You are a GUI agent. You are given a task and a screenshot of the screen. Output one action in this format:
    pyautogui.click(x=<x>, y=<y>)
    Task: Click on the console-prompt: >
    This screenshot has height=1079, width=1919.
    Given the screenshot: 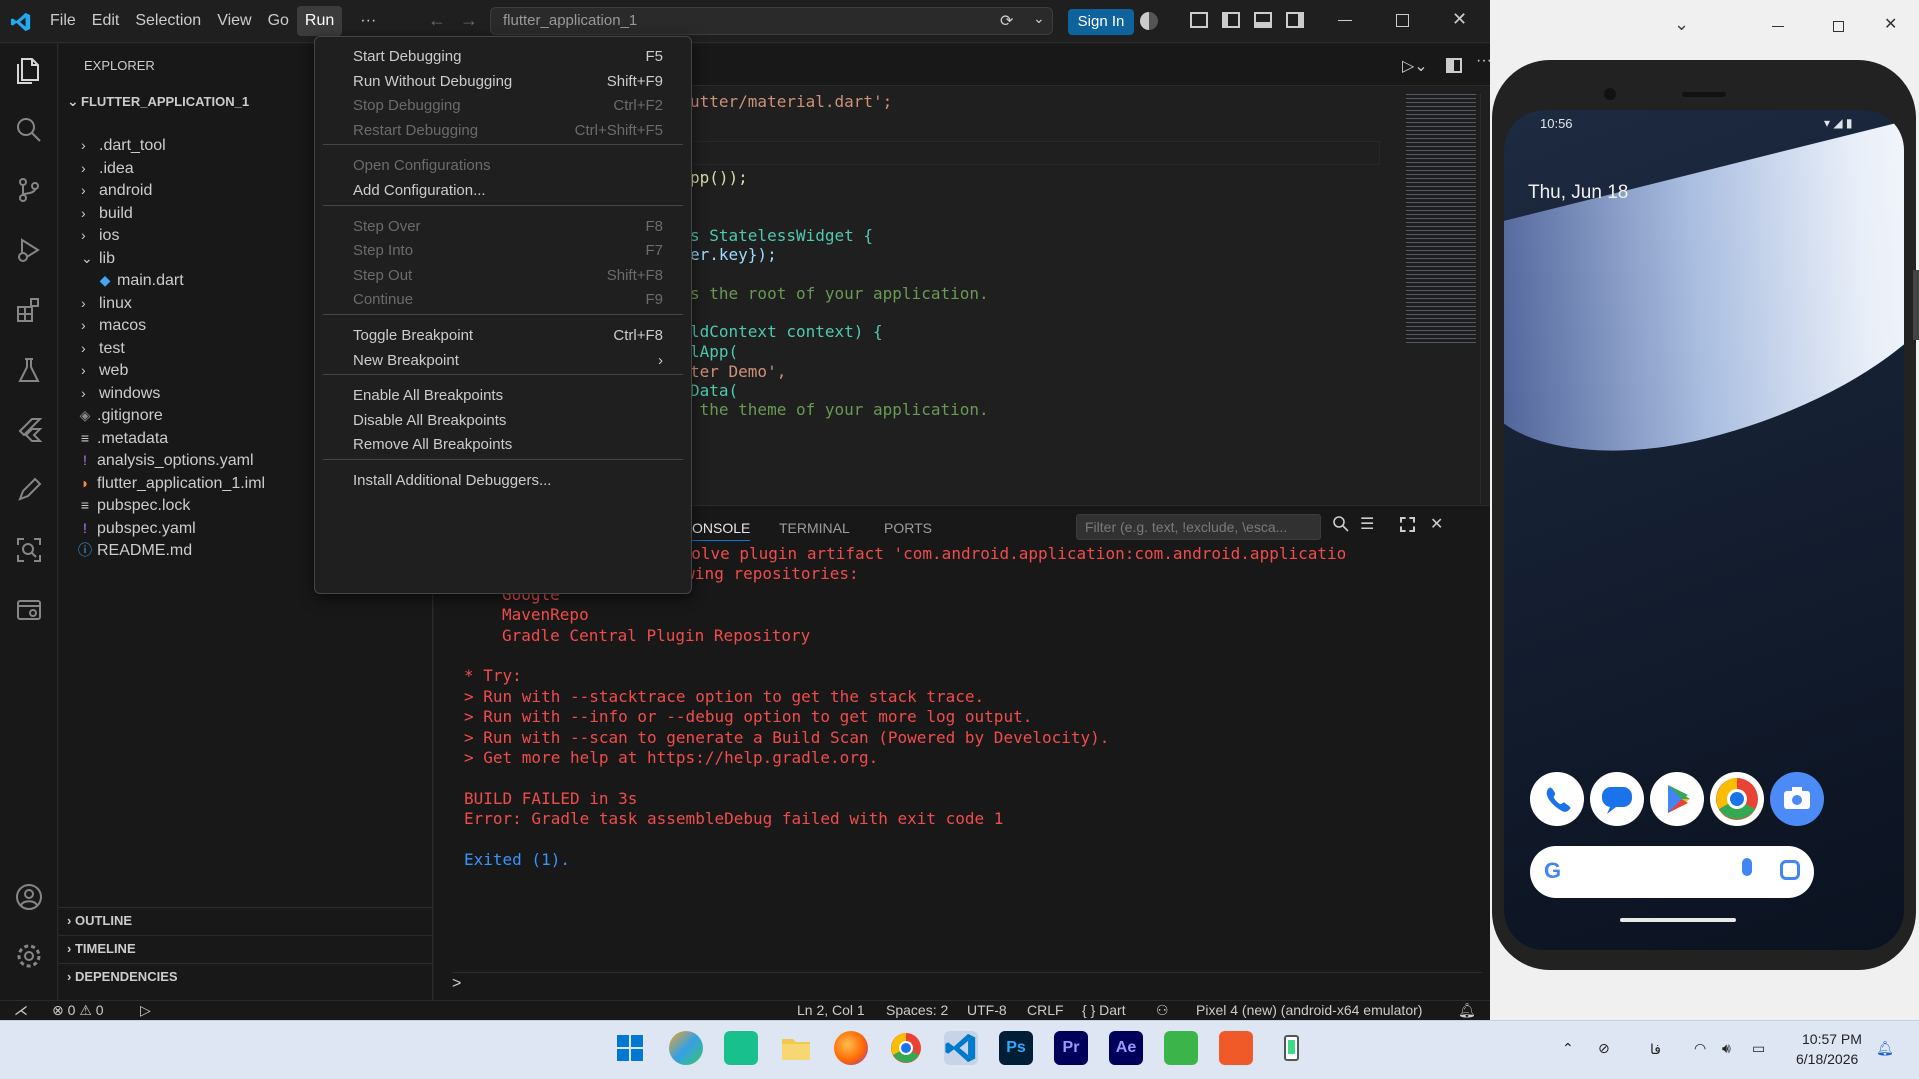 What is the action you would take?
    pyautogui.click(x=967, y=982)
    